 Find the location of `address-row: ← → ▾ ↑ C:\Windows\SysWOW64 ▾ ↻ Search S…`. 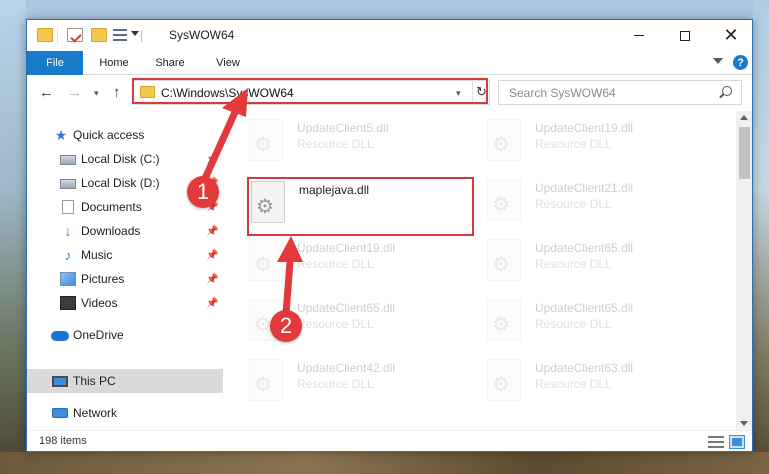

address-row: ← → ▾ ↑ C:\Windows\SysWOW64 ▾ ↻ Search S… is located at coordinates (389, 93).